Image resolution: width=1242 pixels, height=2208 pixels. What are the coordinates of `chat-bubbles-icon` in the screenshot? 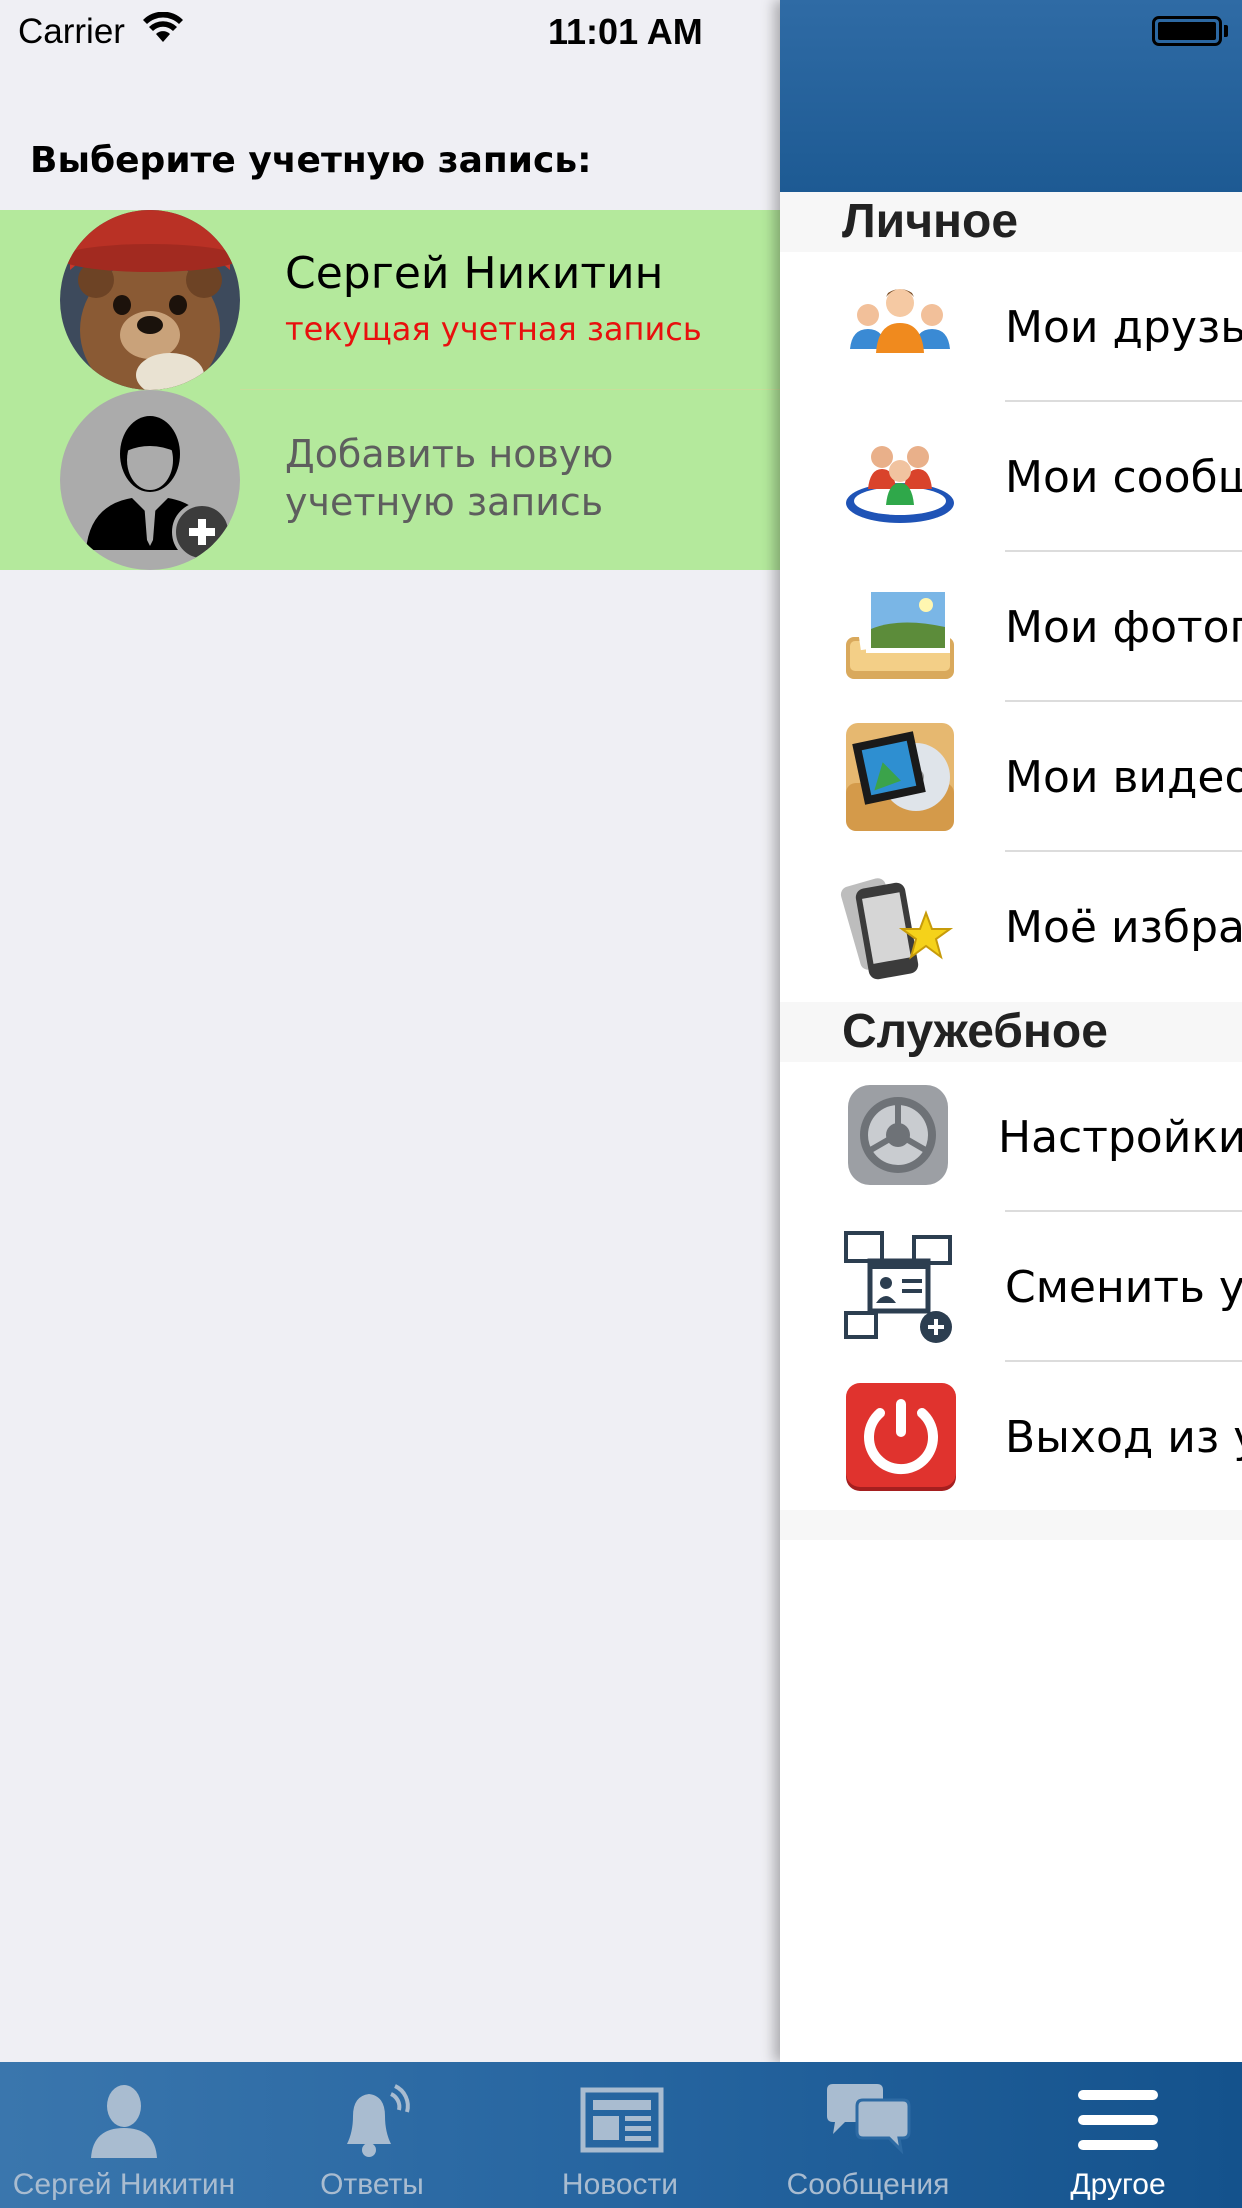 It's located at (868, 2120).